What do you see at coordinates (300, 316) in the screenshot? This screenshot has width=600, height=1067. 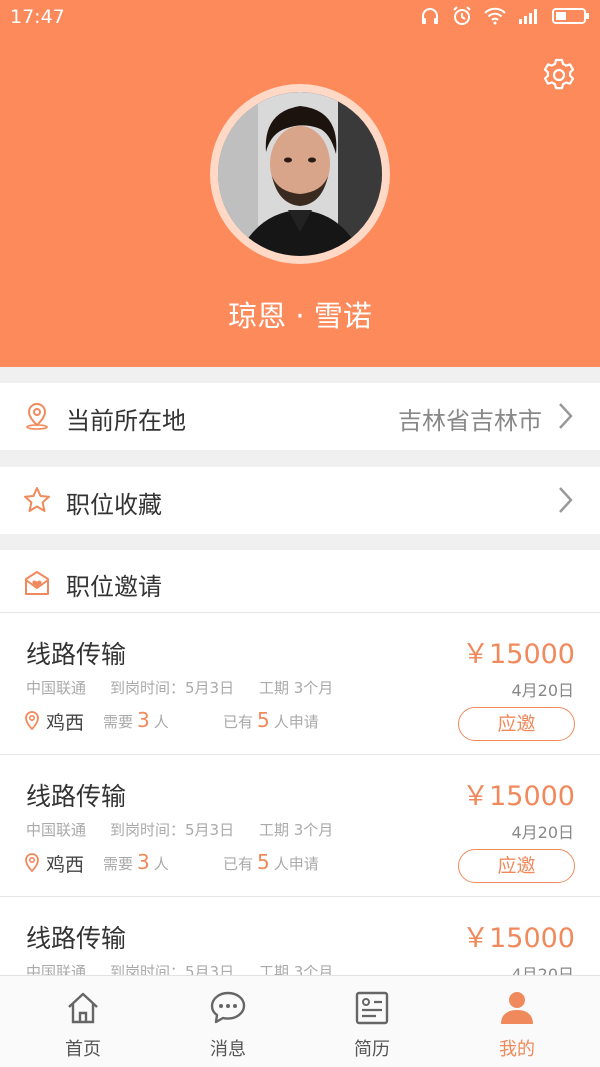 I see `user-name: 琼恩 · 雪诺` at bounding box center [300, 316].